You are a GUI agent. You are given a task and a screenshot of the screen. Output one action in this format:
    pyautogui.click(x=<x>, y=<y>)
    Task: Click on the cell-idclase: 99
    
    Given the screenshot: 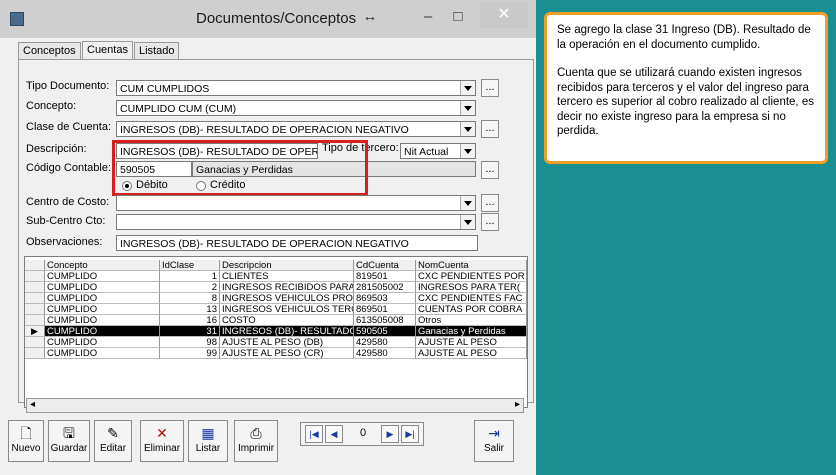 What is the action you would take?
    pyautogui.click(x=190, y=353)
    